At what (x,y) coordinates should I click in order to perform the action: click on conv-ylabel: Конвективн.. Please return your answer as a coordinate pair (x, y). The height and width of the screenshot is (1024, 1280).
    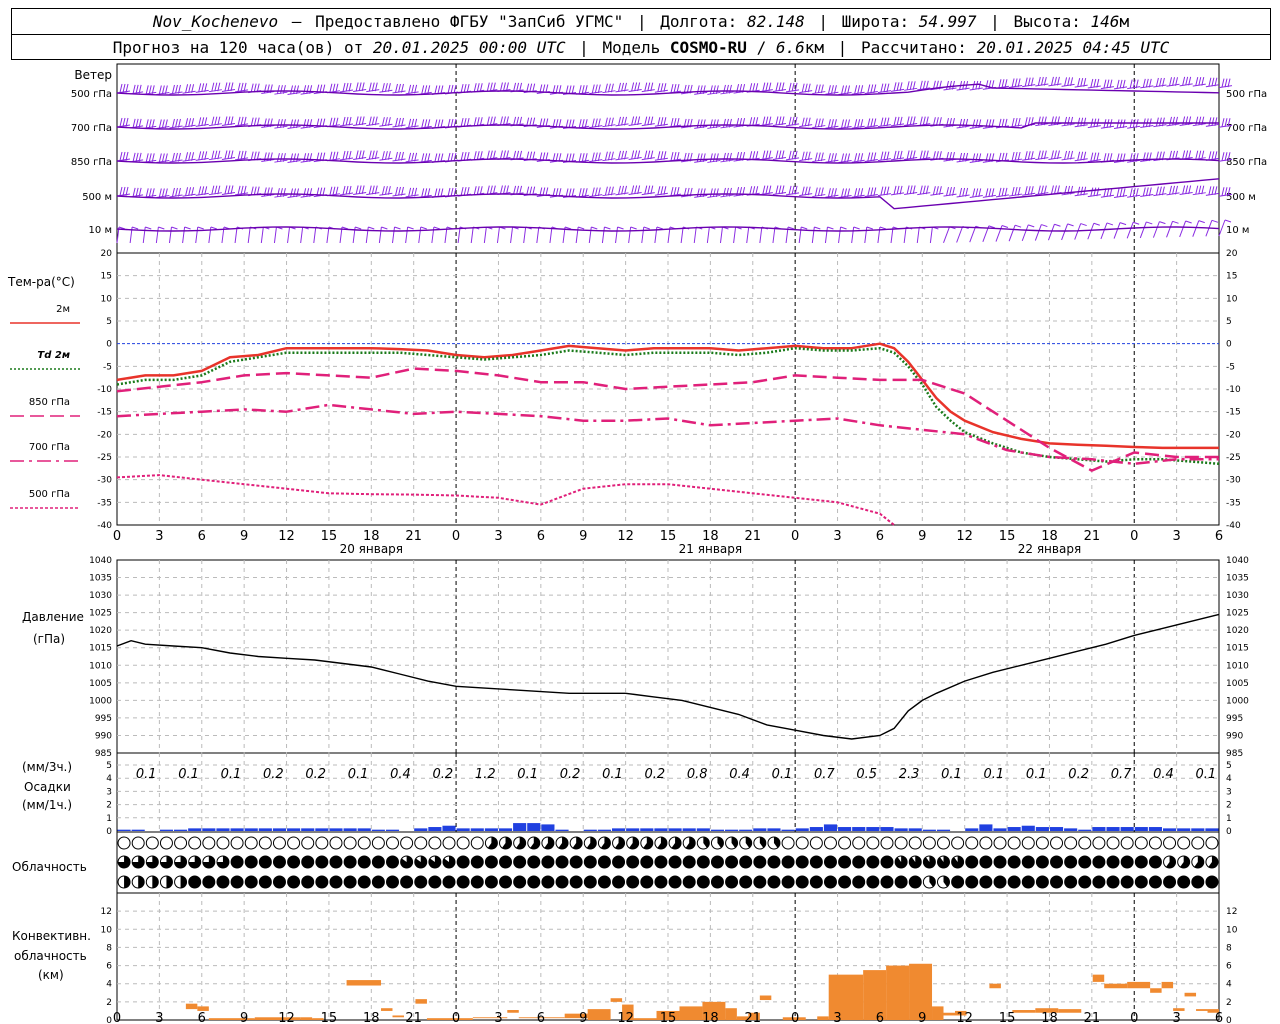
    Looking at the image, I should click on (51, 936).